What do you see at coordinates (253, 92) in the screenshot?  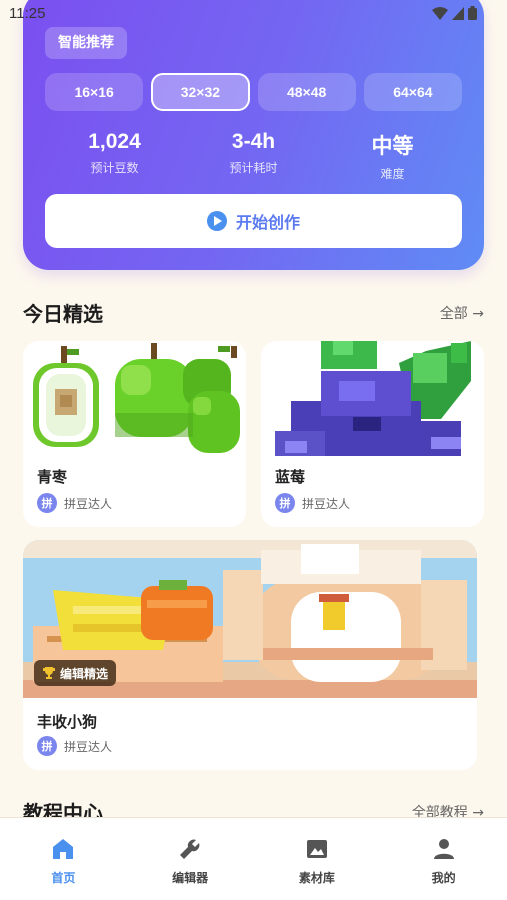 I see `size-selector: 16×16 32×32 48×48 64×64` at bounding box center [253, 92].